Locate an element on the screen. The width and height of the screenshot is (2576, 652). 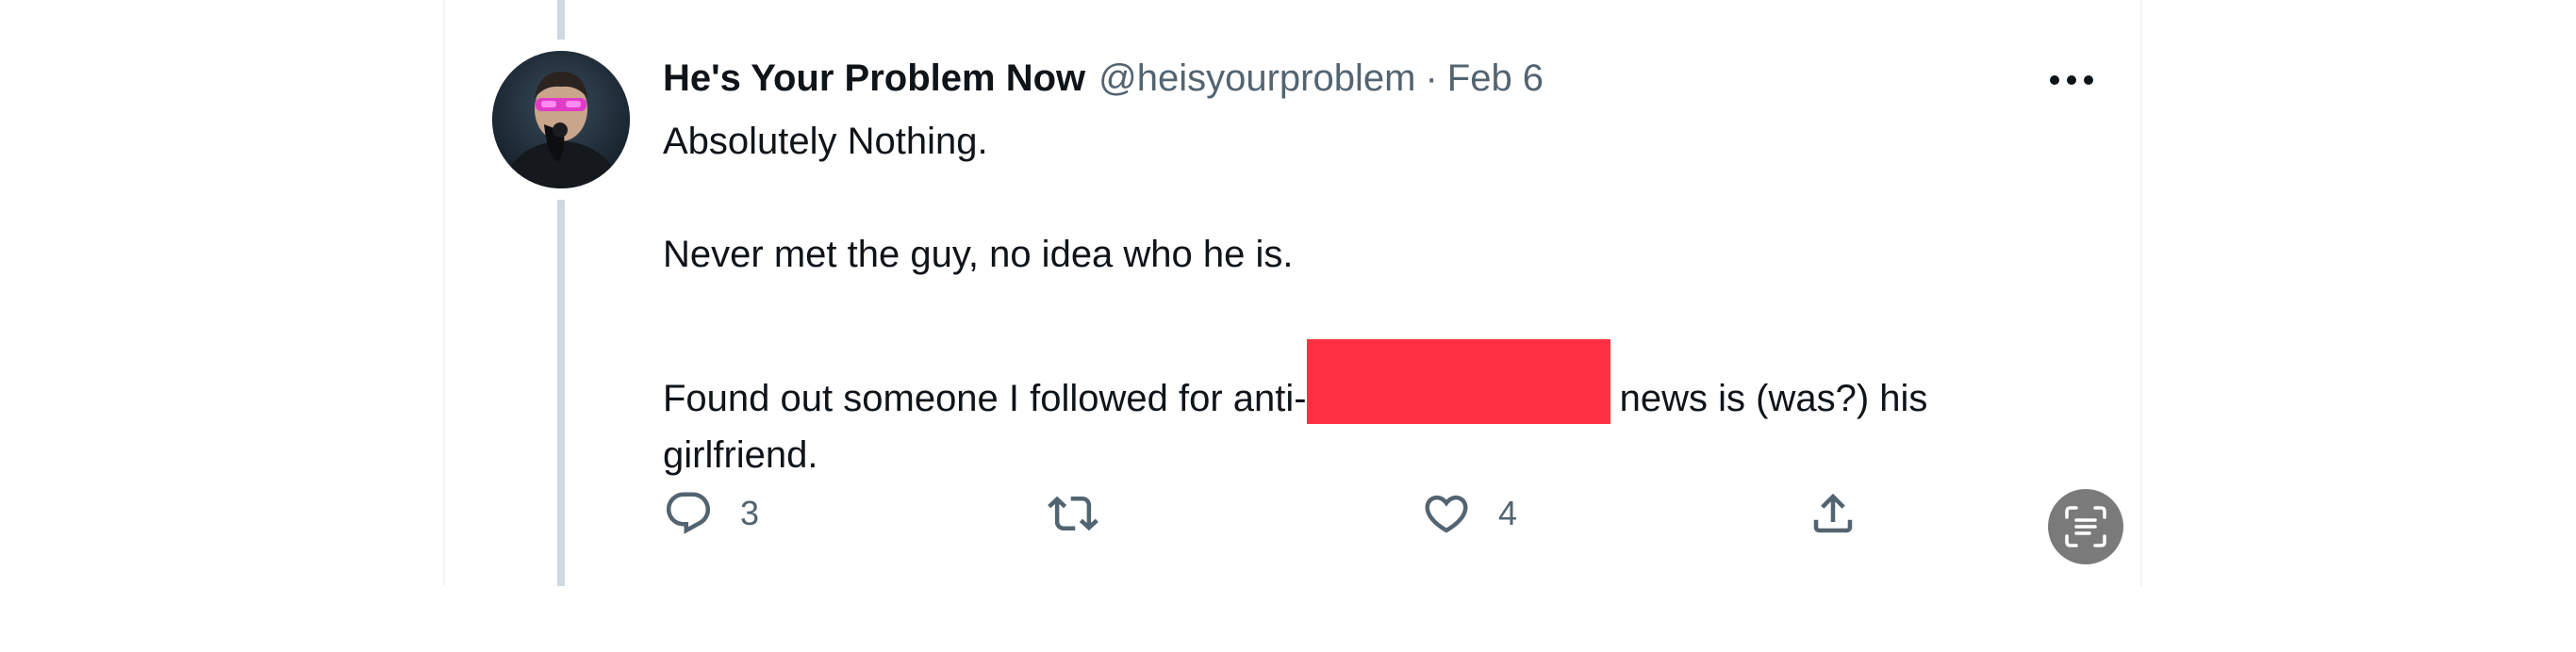
more-options-button is located at coordinates (2072, 80).